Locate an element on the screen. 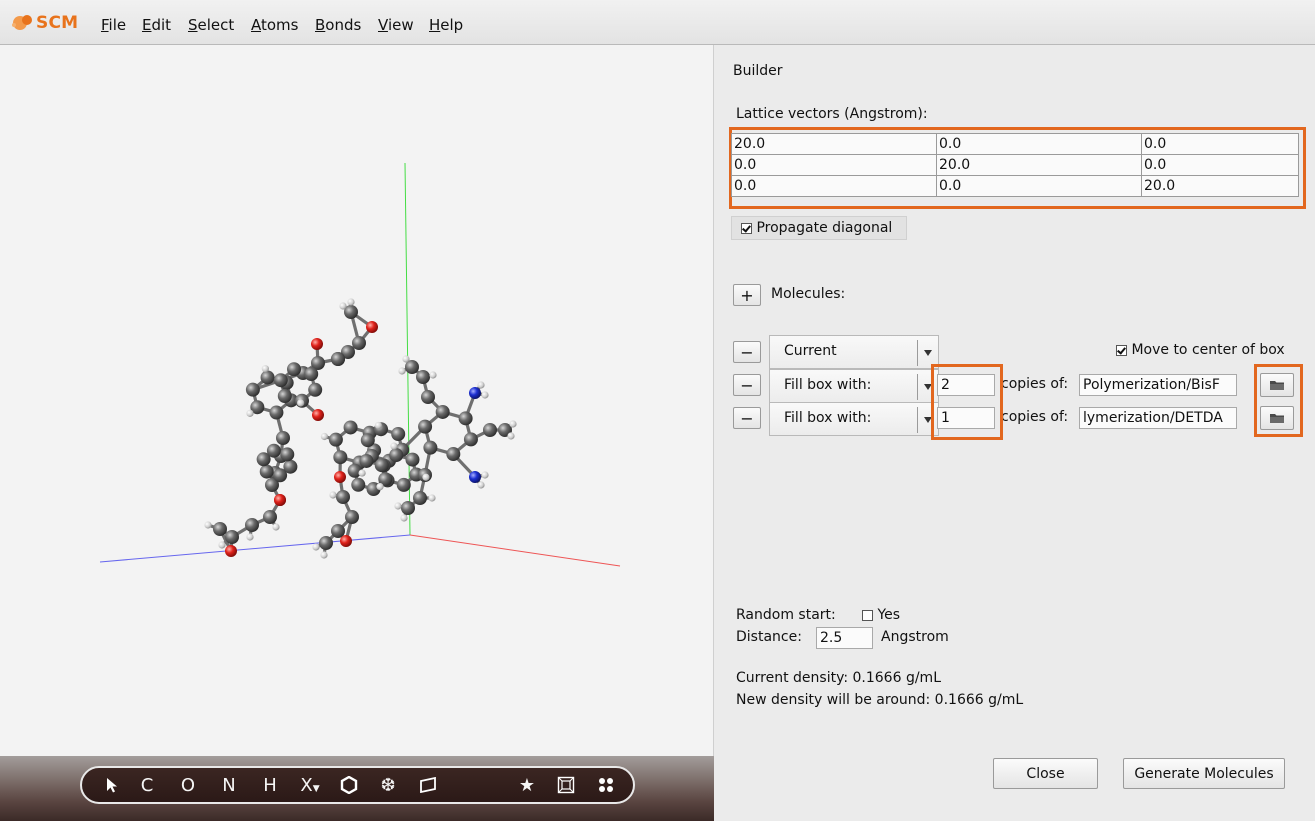 This screenshot has width=1315, height=821. other-element-button: X ▼ is located at coordinates (310, 785).